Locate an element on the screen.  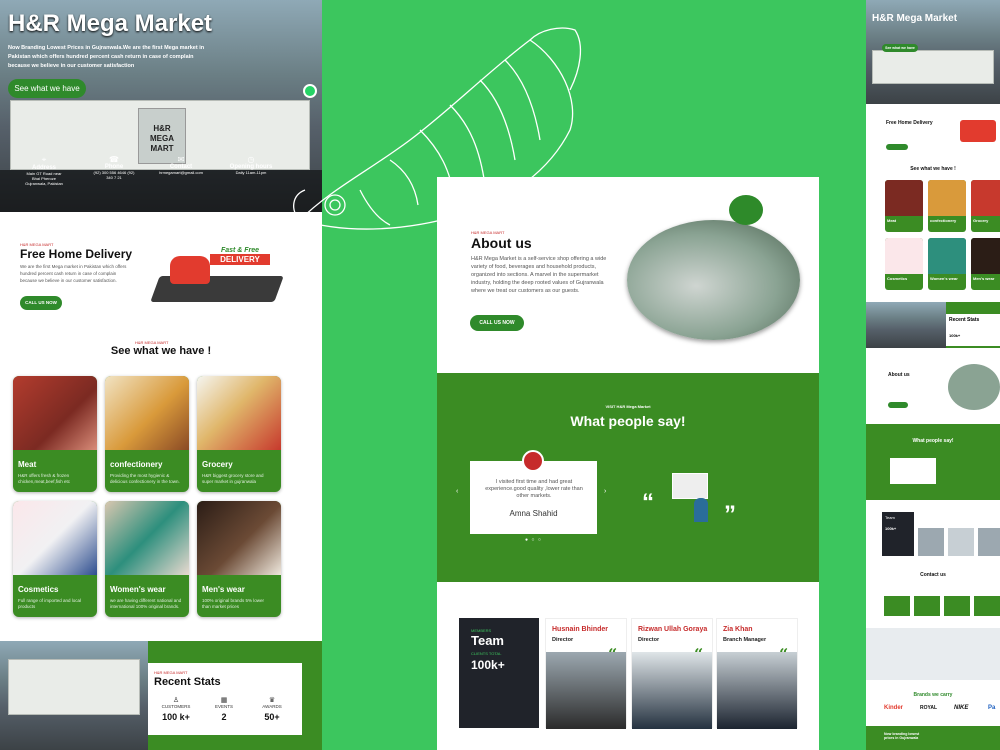
team-label-clients: CLIENTS TOTAL is located at coordinates (486, 653).